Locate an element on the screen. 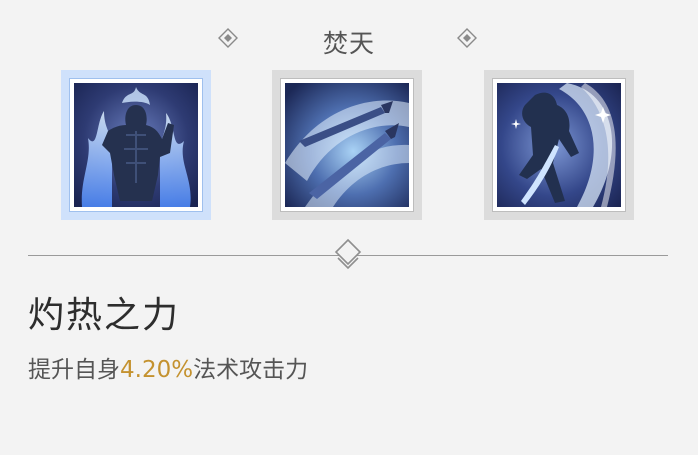 This screenshot has height=455, width=698. desc-value: 4.20% is located at coordinates (157, 370).